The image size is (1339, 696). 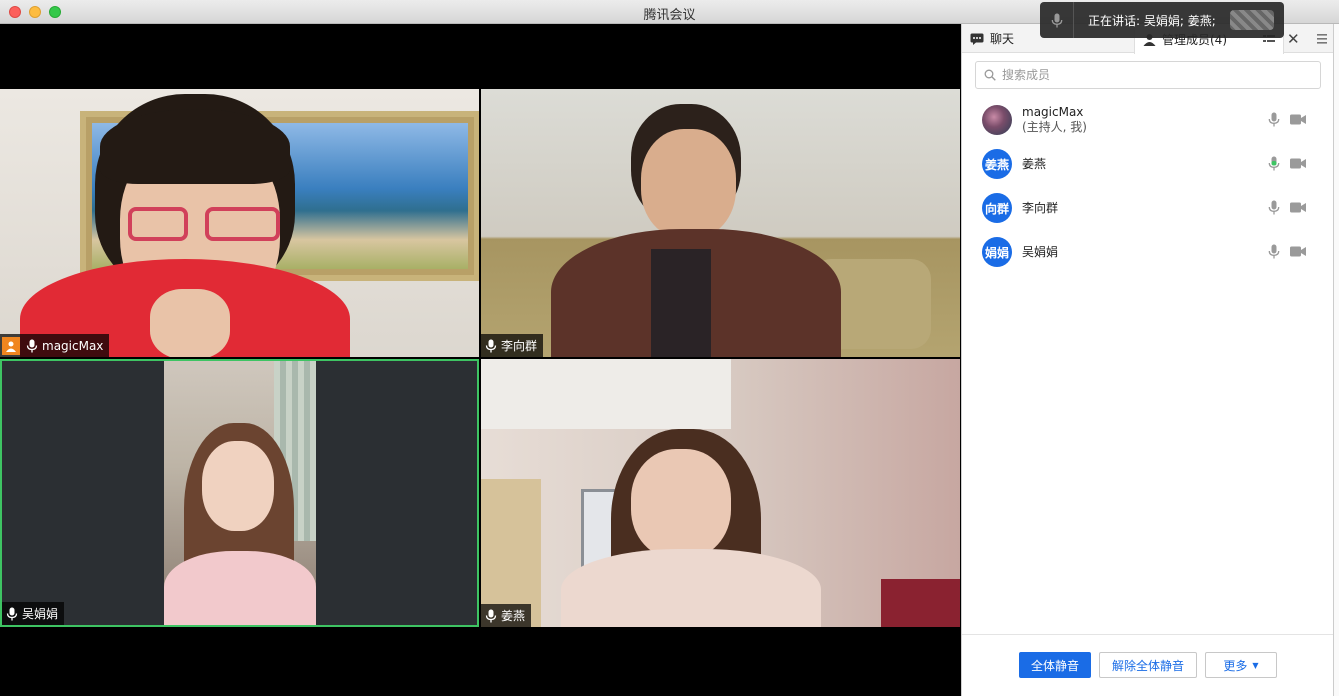 I want to click on avatar: 娟娟, so click(x=997, y=252).